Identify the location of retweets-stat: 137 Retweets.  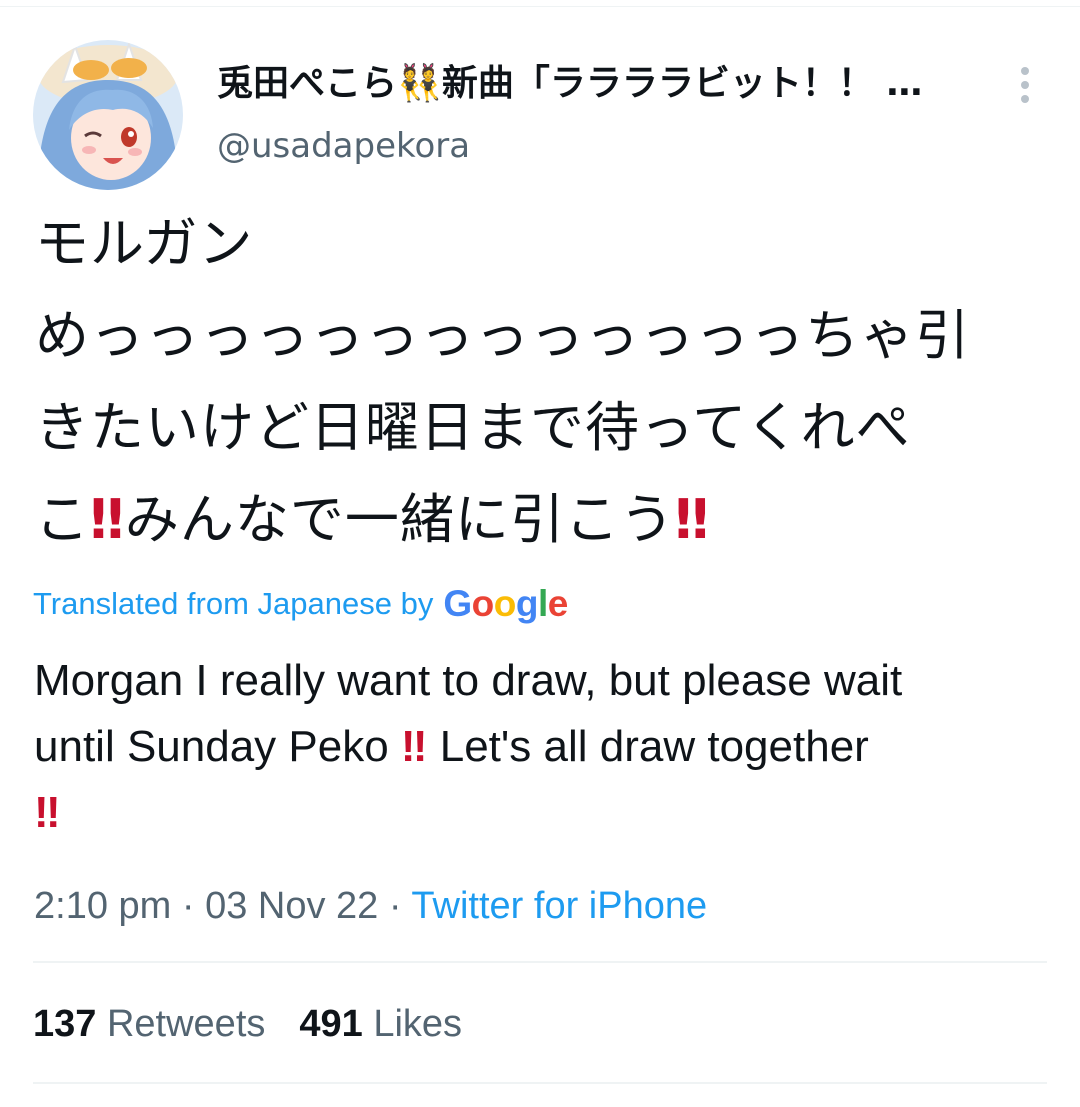
(149, 1024).